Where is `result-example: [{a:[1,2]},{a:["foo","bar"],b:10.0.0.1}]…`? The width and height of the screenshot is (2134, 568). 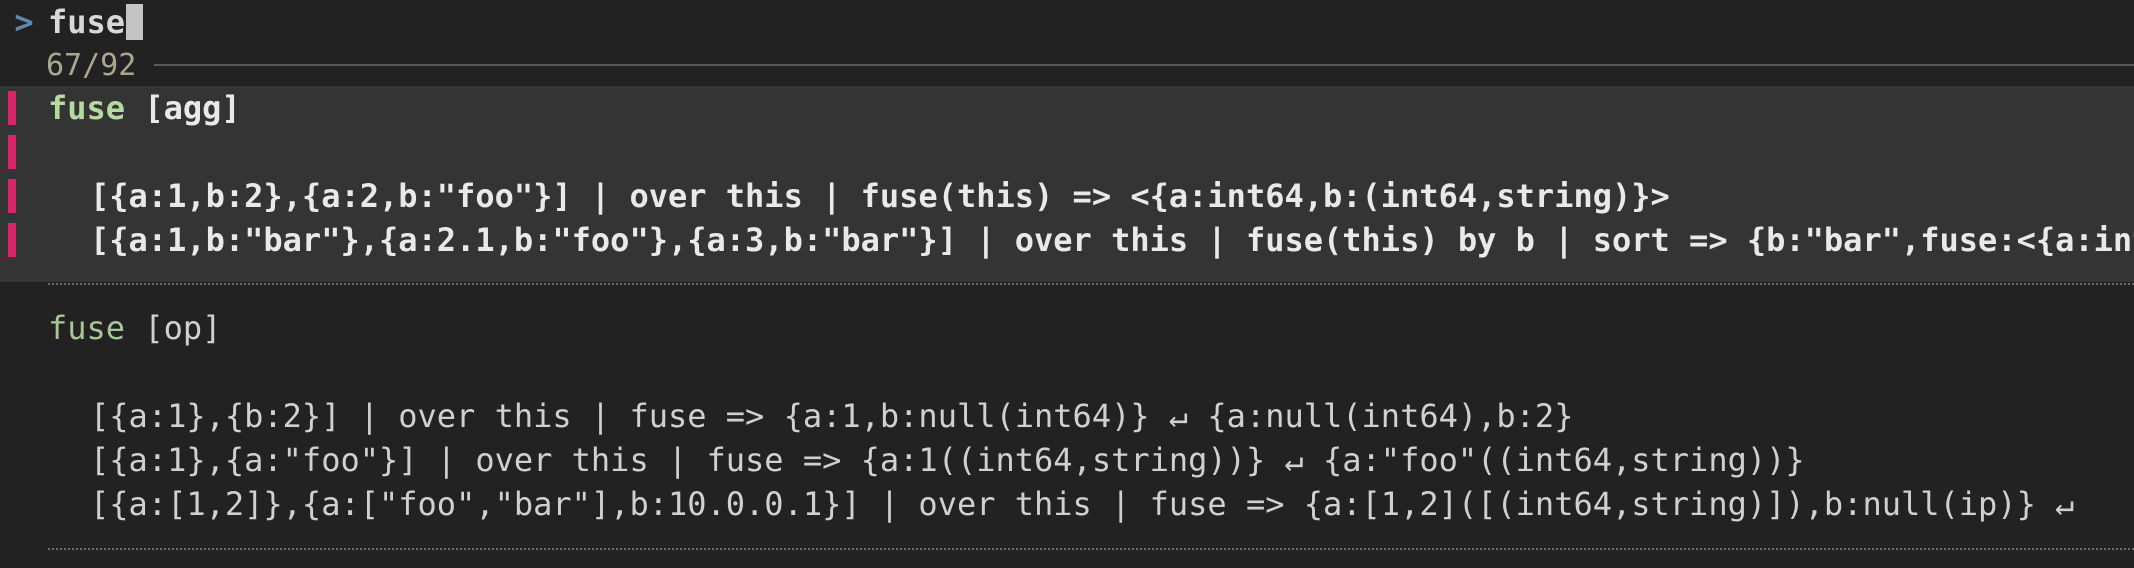
result-example: [{a:[1,2]},{a:["foo","bar"],b:10.0.0.1}]… is located at coordinates (1082, 504).